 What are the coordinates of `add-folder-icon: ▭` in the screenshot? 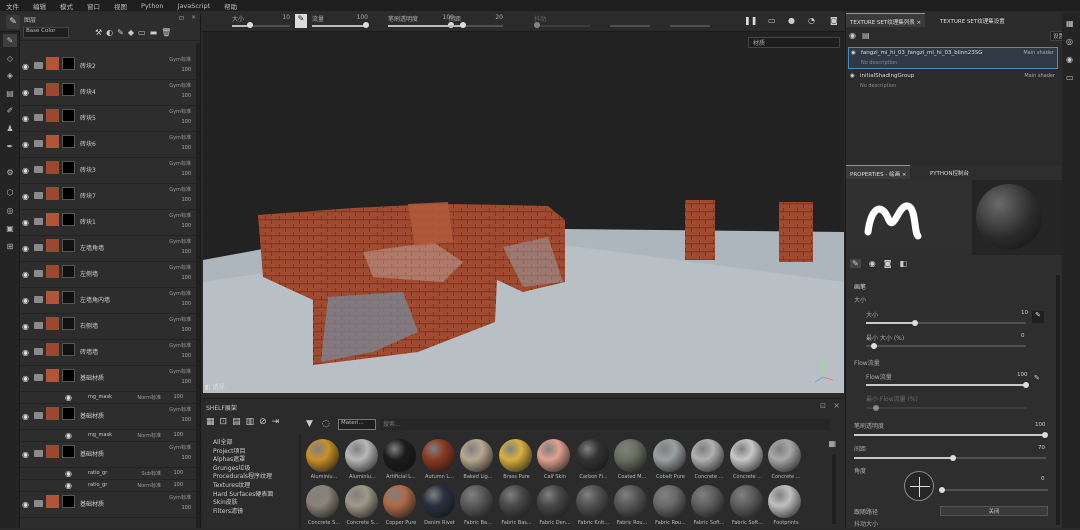 It's located at (142, 32).